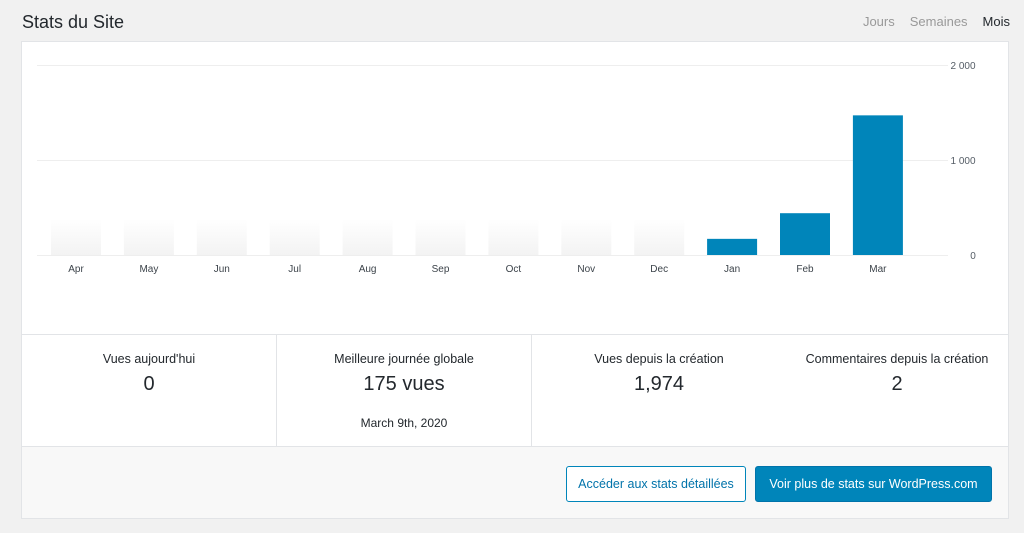 Image resolution: width=1024 pixels, height=533 pixels. What do you see at coordinates (73, 22) in the screenshot?
I see `page-title: Stats du Site` at bounding box center [73, 22].